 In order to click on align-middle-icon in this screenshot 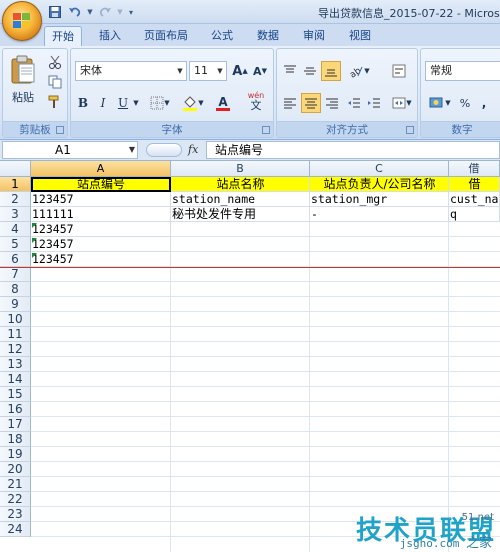, I will do `click(310, 71)`.